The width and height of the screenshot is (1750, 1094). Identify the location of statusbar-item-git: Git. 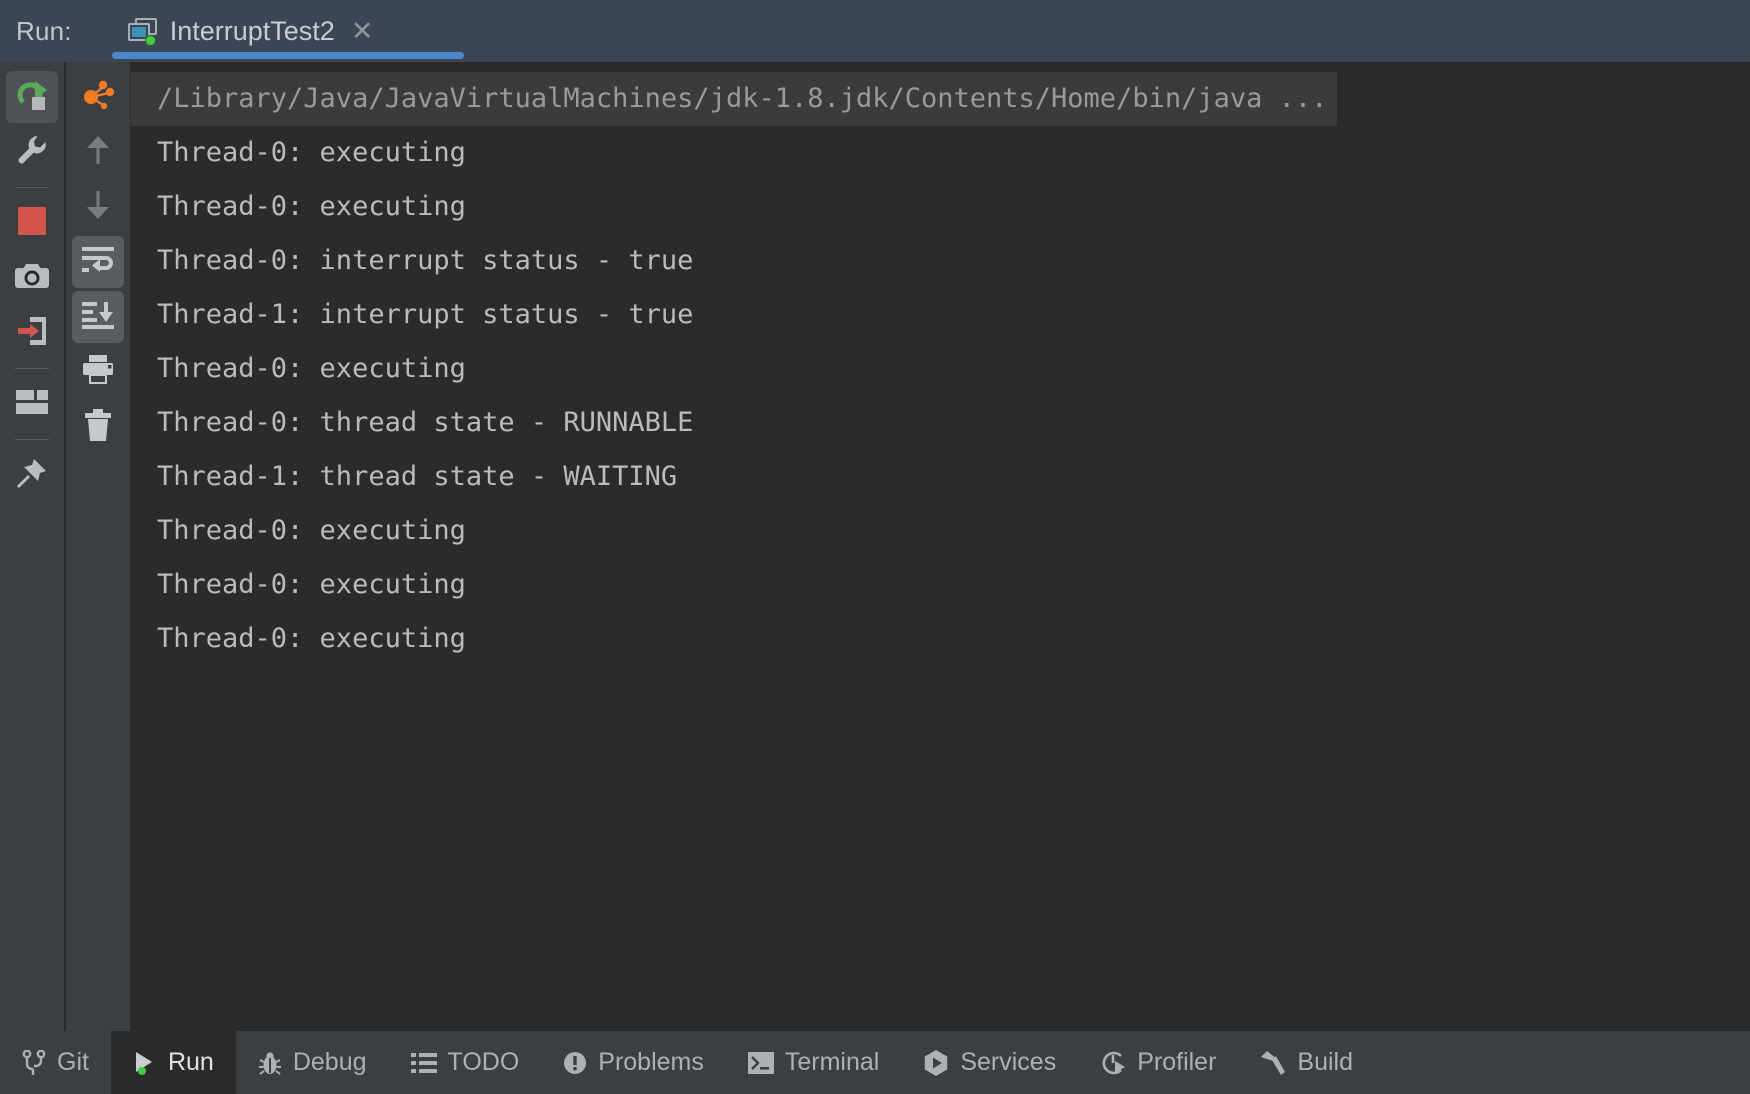
(55, 1062).